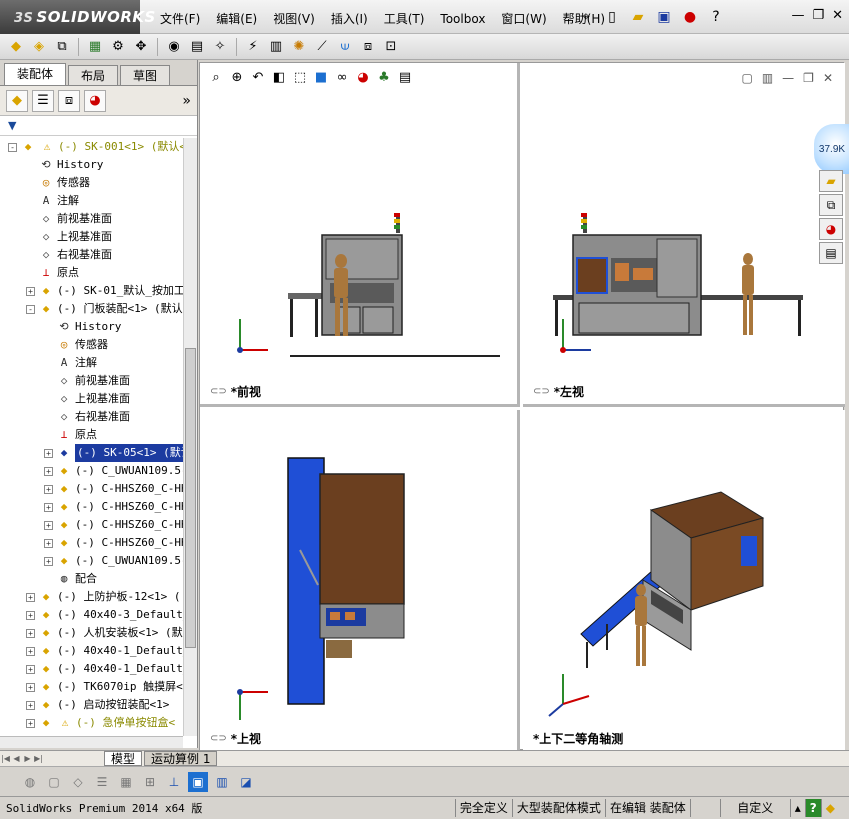 This screenshot has height=819, width=849. Describe the element at coordinates (16, 759) in the screenshot. I see `prev-tab-icon: ◀` at that location.